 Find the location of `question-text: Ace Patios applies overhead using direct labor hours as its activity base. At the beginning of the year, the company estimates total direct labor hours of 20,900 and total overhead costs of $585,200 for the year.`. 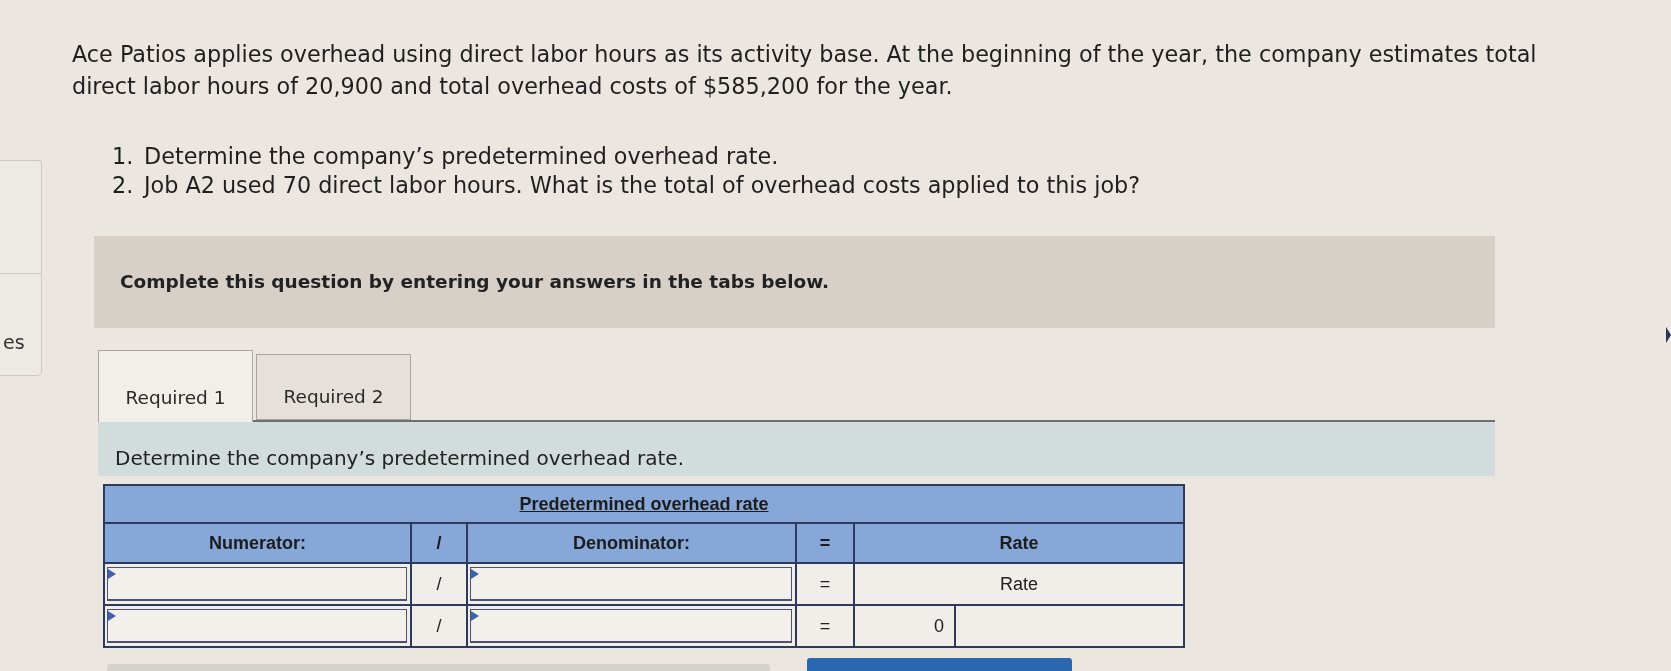

question-text: Ace Patios applies overhead using direct labor hours as its activity base. At the beginning of the year, the company estimates total direct labor hours of 20,900 and total overhead costs of $585,200 for the year. is located at coordinates (805, 70).